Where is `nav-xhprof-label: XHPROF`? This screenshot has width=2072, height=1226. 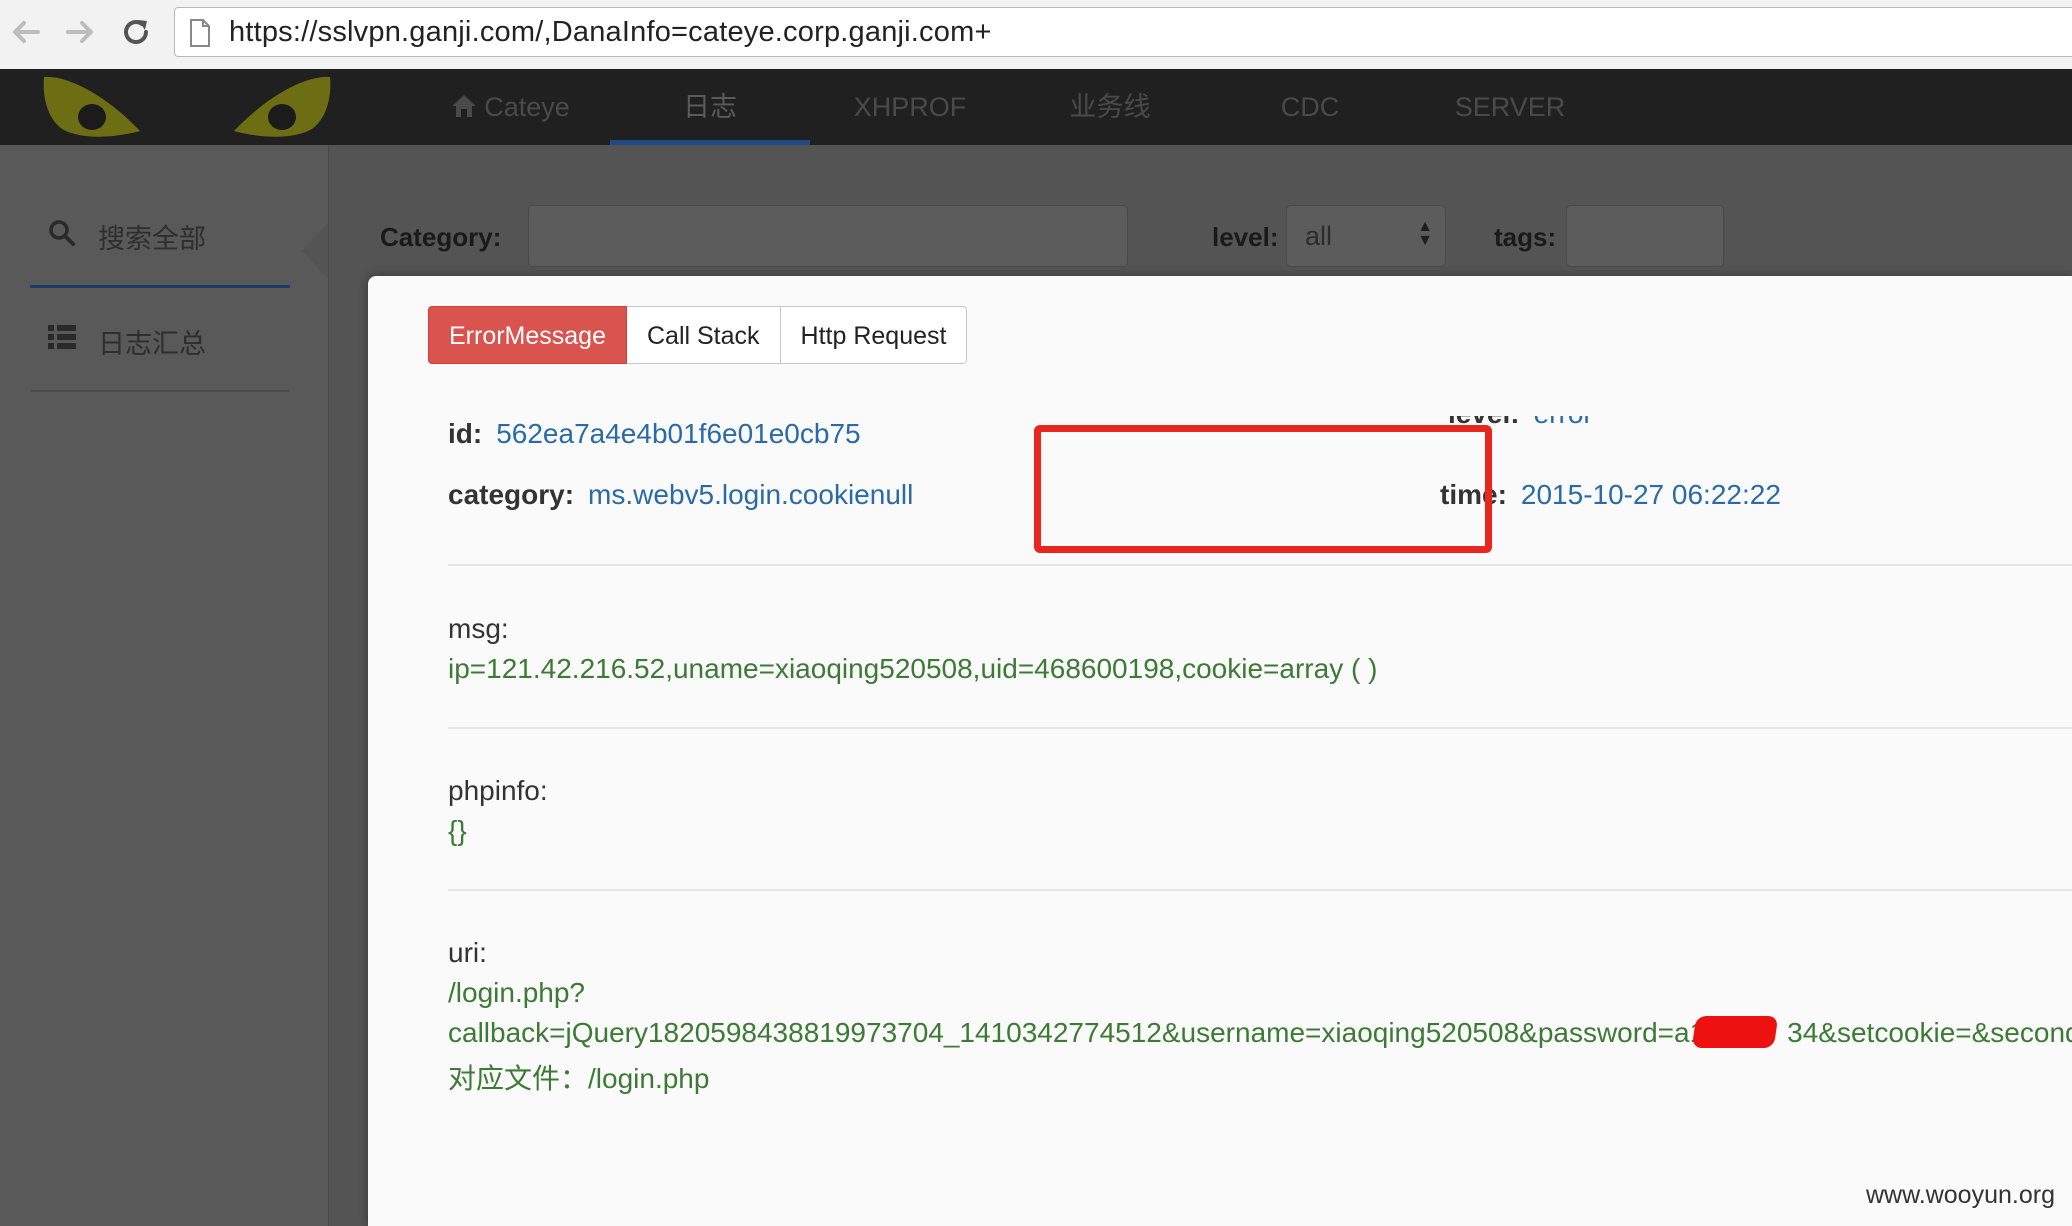
nav-xhprof-label: XHPROF is located at coordinates (910, 107).